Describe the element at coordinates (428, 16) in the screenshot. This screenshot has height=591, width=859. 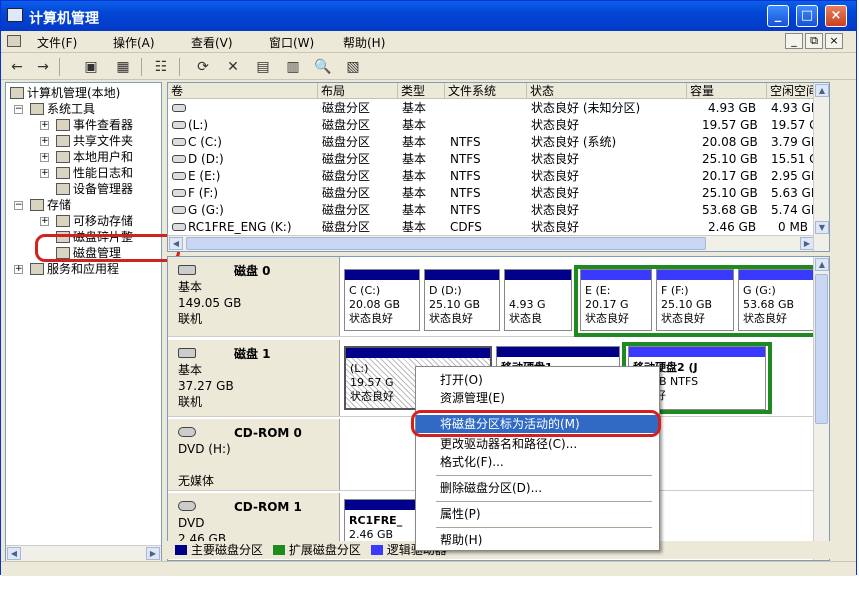
I see `title-bar: 计算机管理 _ □ ×` at that location.